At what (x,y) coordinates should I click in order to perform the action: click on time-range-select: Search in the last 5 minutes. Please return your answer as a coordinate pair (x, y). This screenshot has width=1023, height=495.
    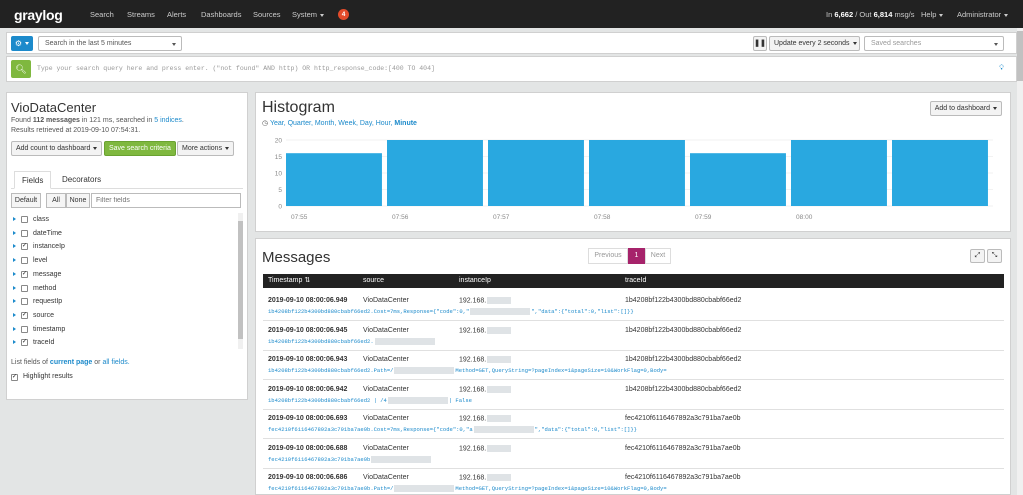
    Looking at the image, I should click on (110, 43).